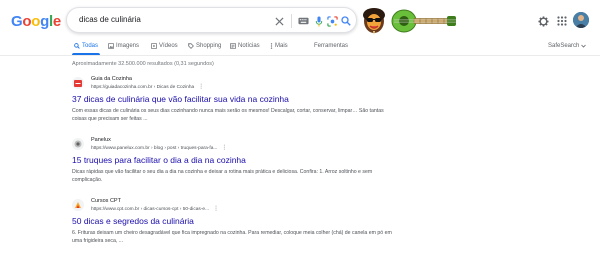  What do you see at coordinates (564, 46) in the screenshot?
I see `safesearch-label: SafeSearch` at bounding box center [564, 46].